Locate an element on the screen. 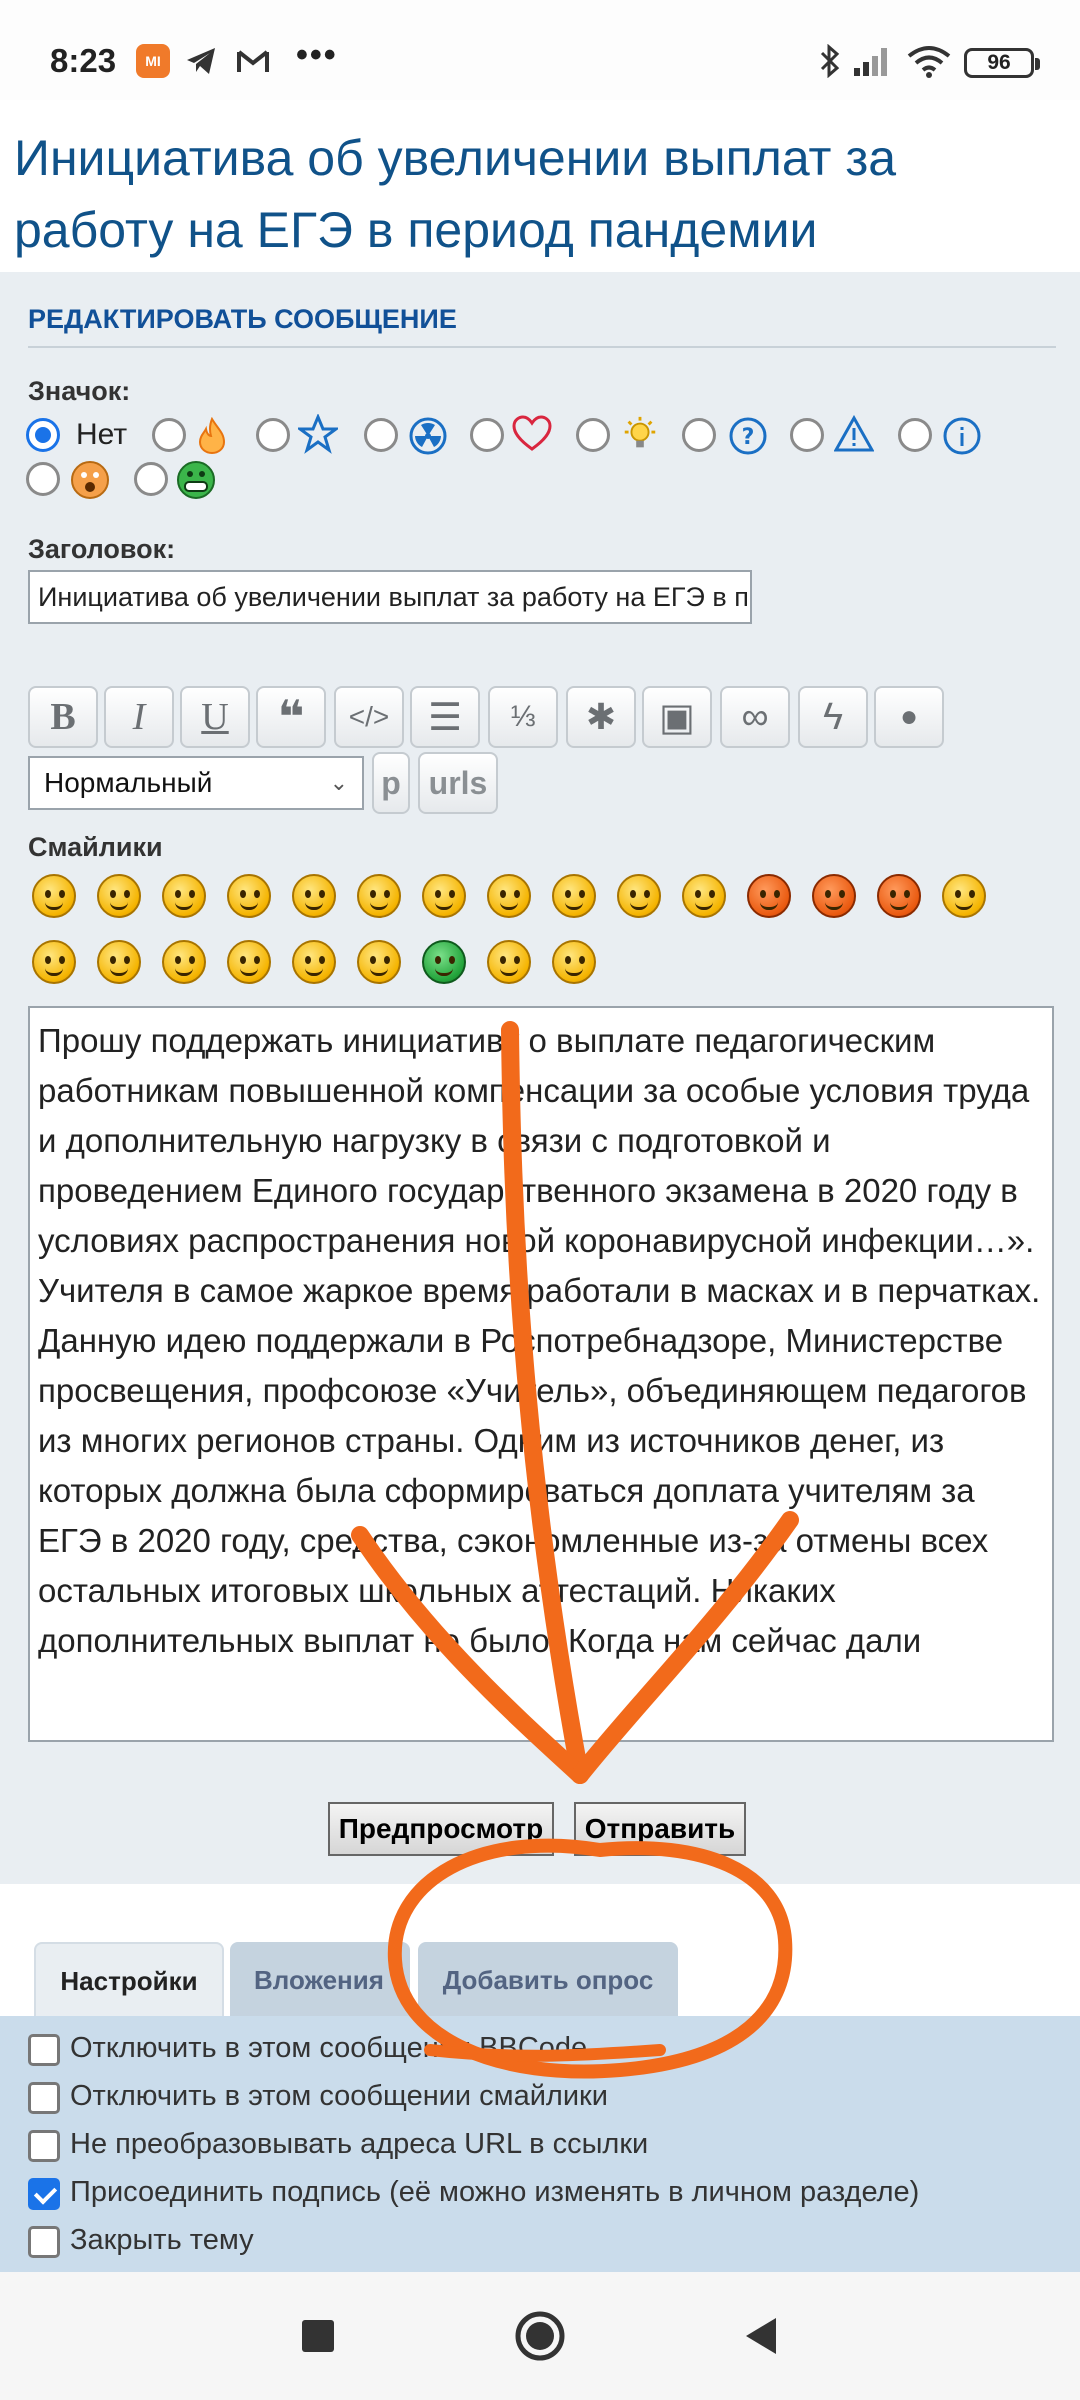 The height and width of the screenshot is (2400, 1080). icon-radio-star is located at coordinates (273, 435).